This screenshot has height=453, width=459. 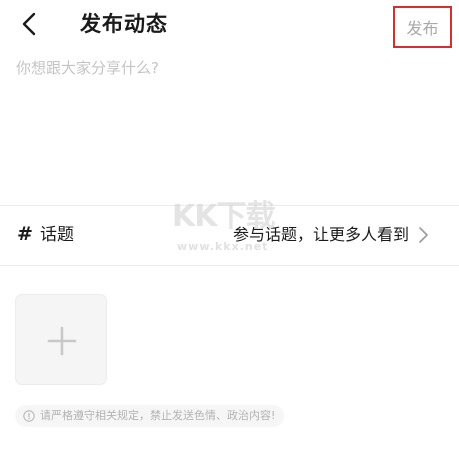 What do you see at coordinates (29, 416) in the screenshot?
I see `info-icon` at bounding box center [29, 416].